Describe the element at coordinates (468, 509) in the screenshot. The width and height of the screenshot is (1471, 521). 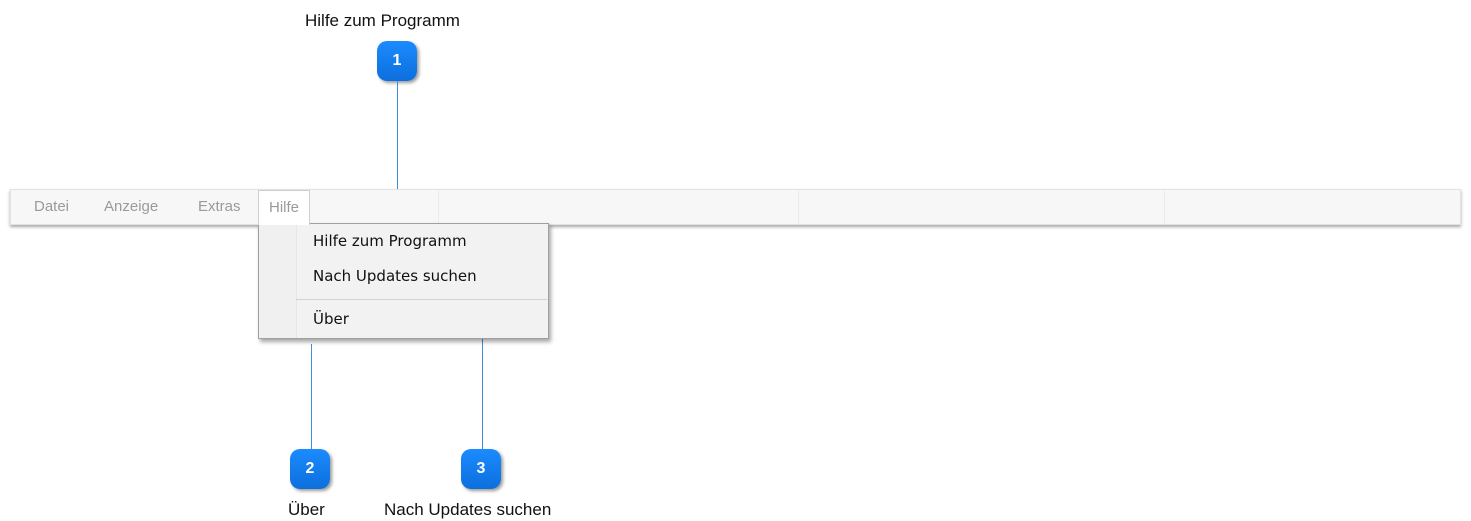
I see `callout-label-3: Nach Updates suchen` at that location.